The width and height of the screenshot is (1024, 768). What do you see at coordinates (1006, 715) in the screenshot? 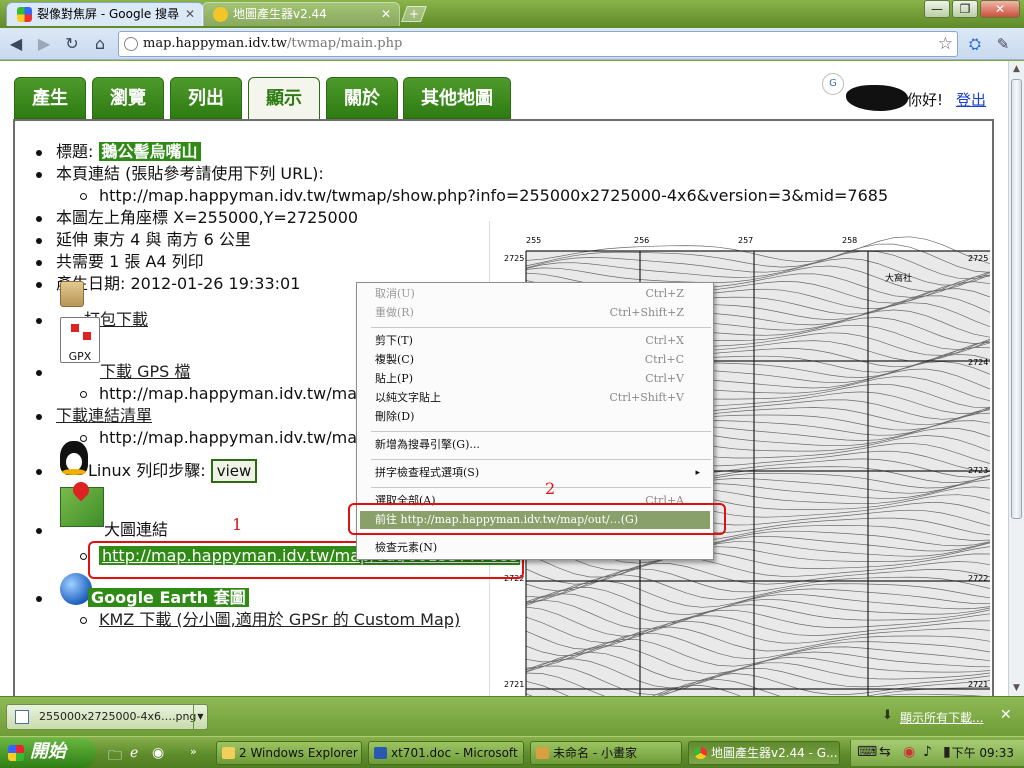
I see `close-icon: ✕` at bounding box center [1006, 715].